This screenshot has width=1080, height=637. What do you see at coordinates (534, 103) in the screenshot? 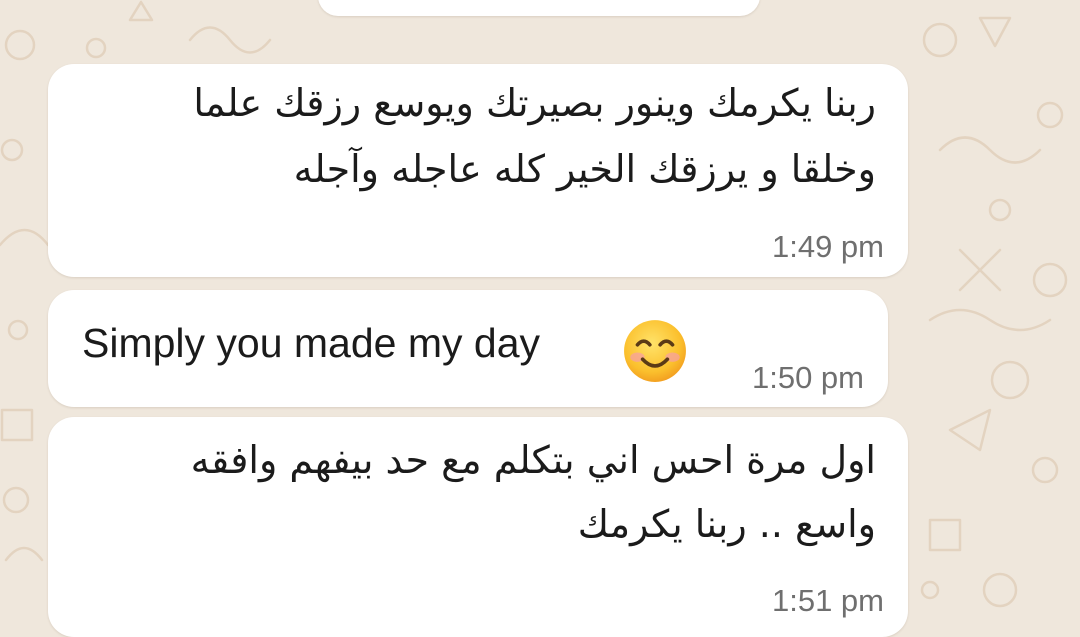
I see `message-text: ربنا يكرمك وينور بصيرتك ويوسع رزقك علما` at bounding box center [534, 103].